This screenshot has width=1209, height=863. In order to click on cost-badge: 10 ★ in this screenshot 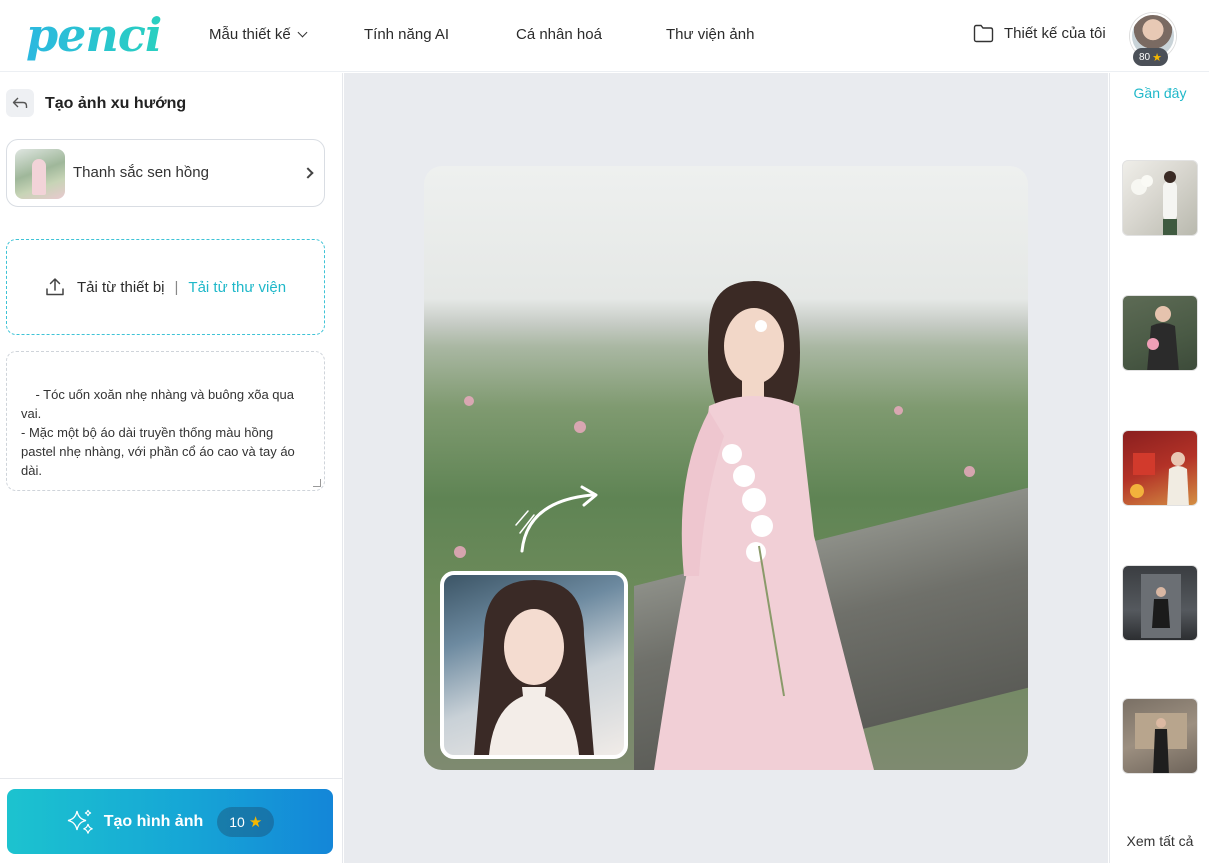, I will do `click(246, 821)`.